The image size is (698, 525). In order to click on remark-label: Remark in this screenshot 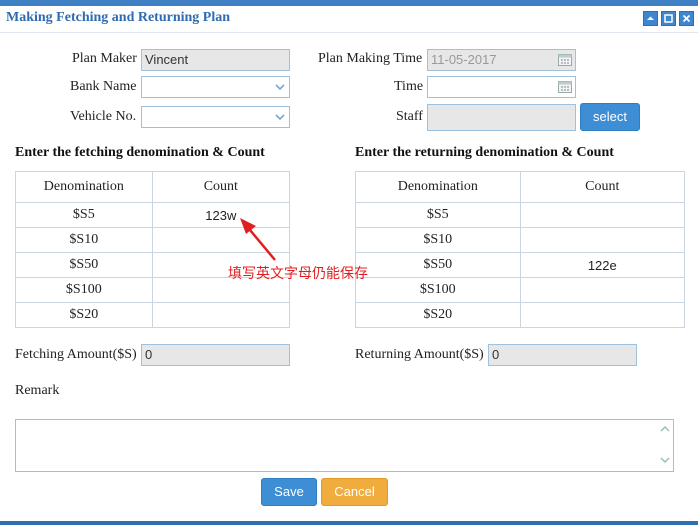, I will do `click(37, 390)`.